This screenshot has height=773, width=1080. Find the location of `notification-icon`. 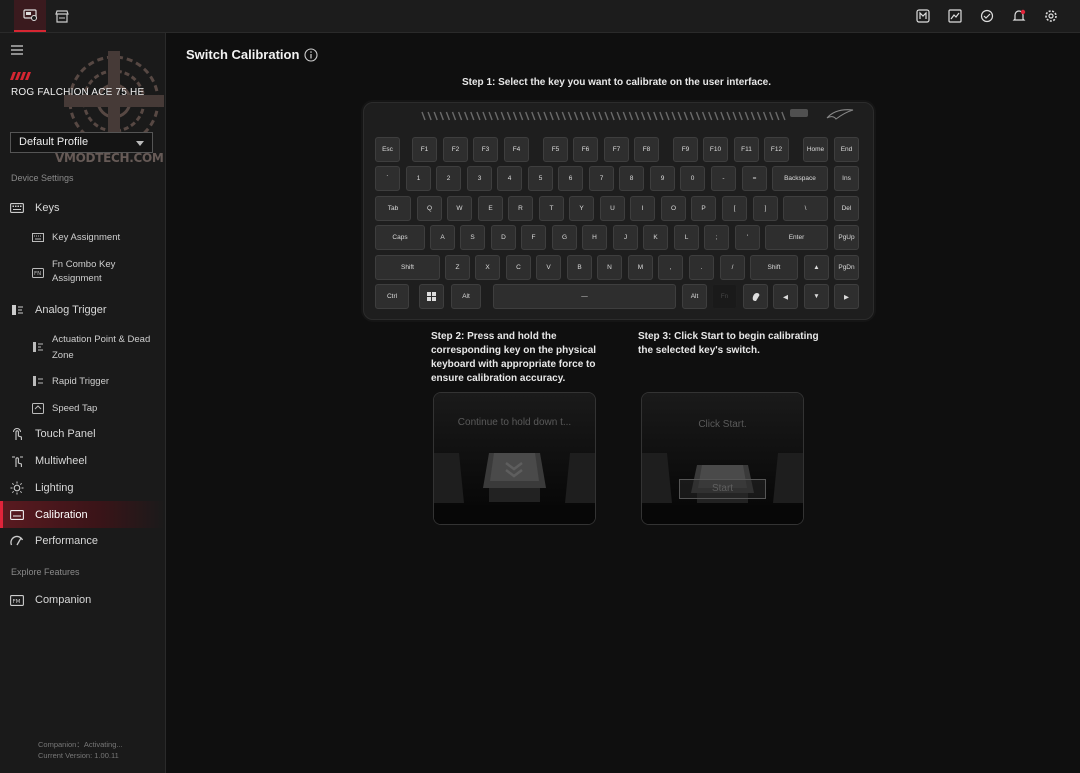

notification-icon is located at coordinates (1019, 16).